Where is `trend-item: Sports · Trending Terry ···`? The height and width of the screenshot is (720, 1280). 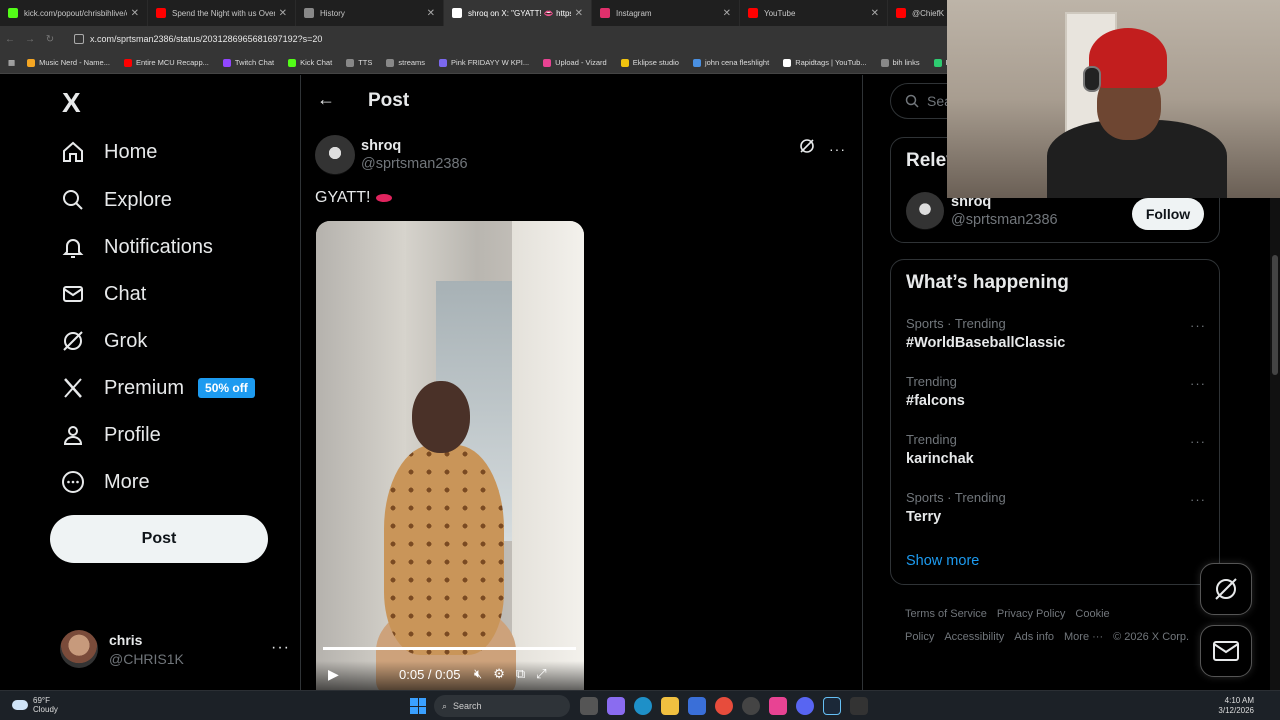 trend-item: Sports · Trending Terry ··· is located at coordinates (1056, 507).